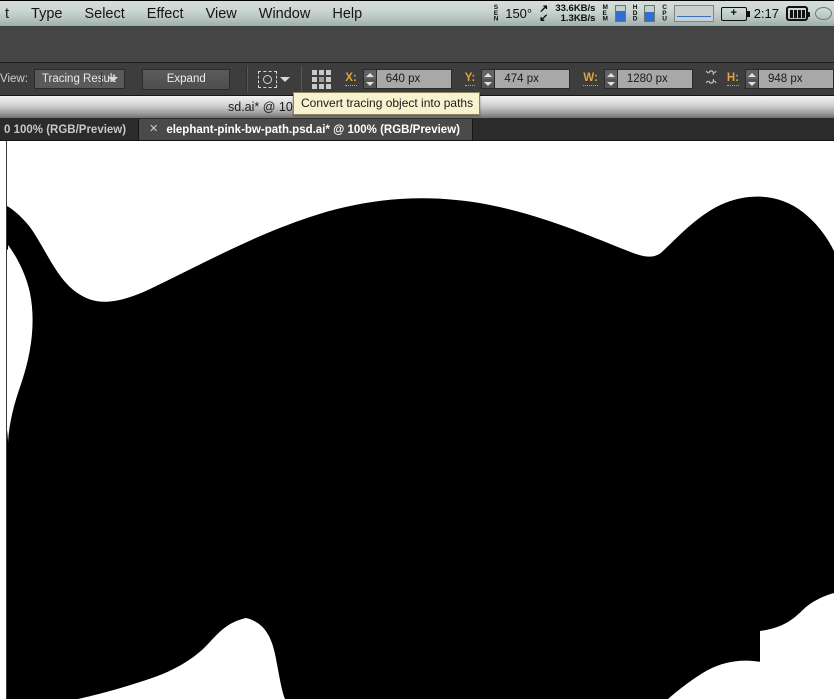  I want to click on power-plug-icon: +, so click(735, 13).